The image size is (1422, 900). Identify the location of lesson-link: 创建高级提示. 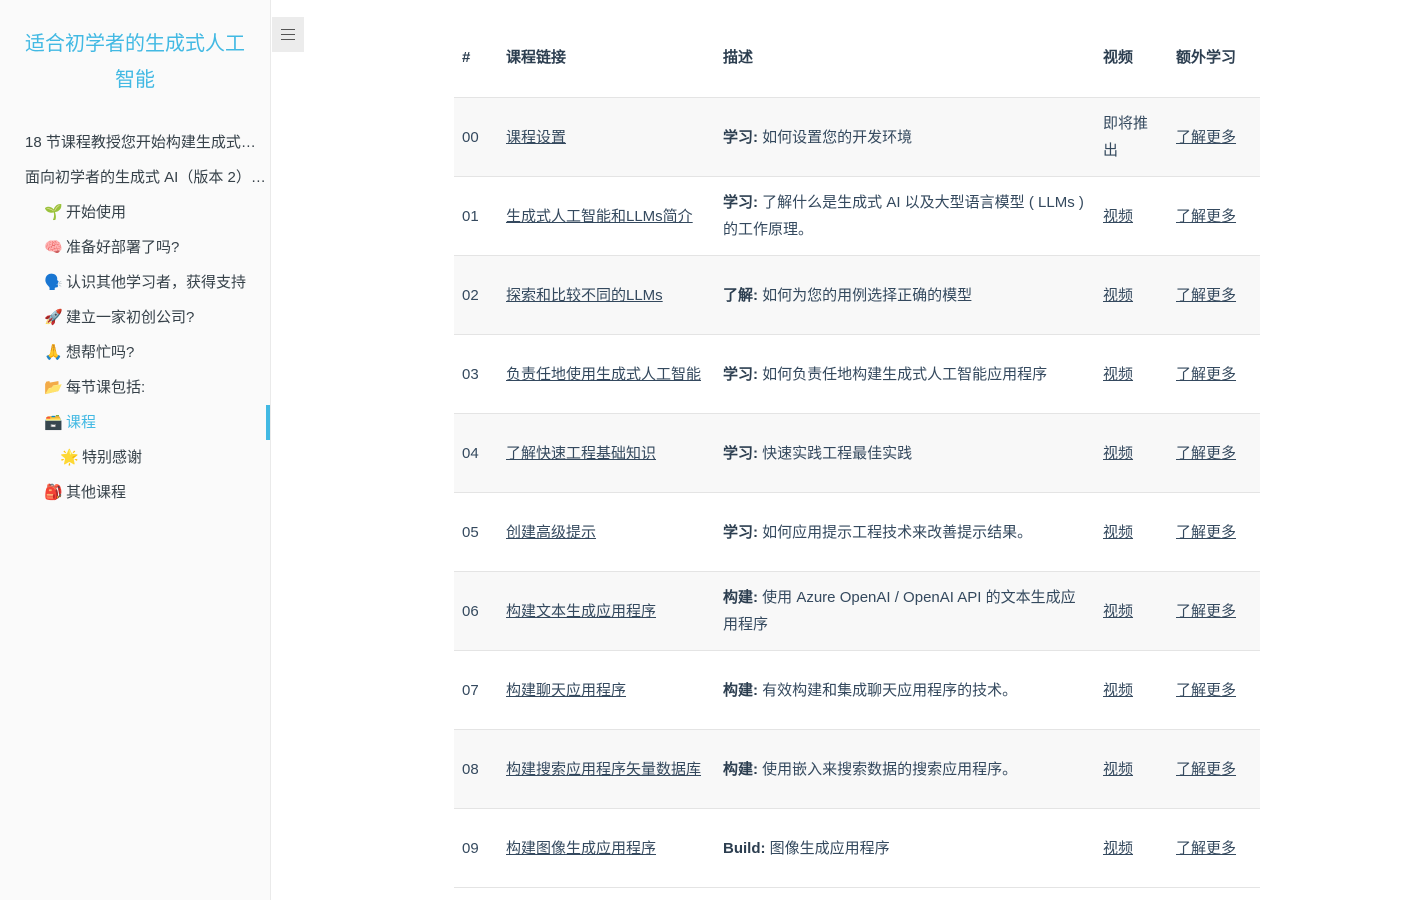
(551, 532).